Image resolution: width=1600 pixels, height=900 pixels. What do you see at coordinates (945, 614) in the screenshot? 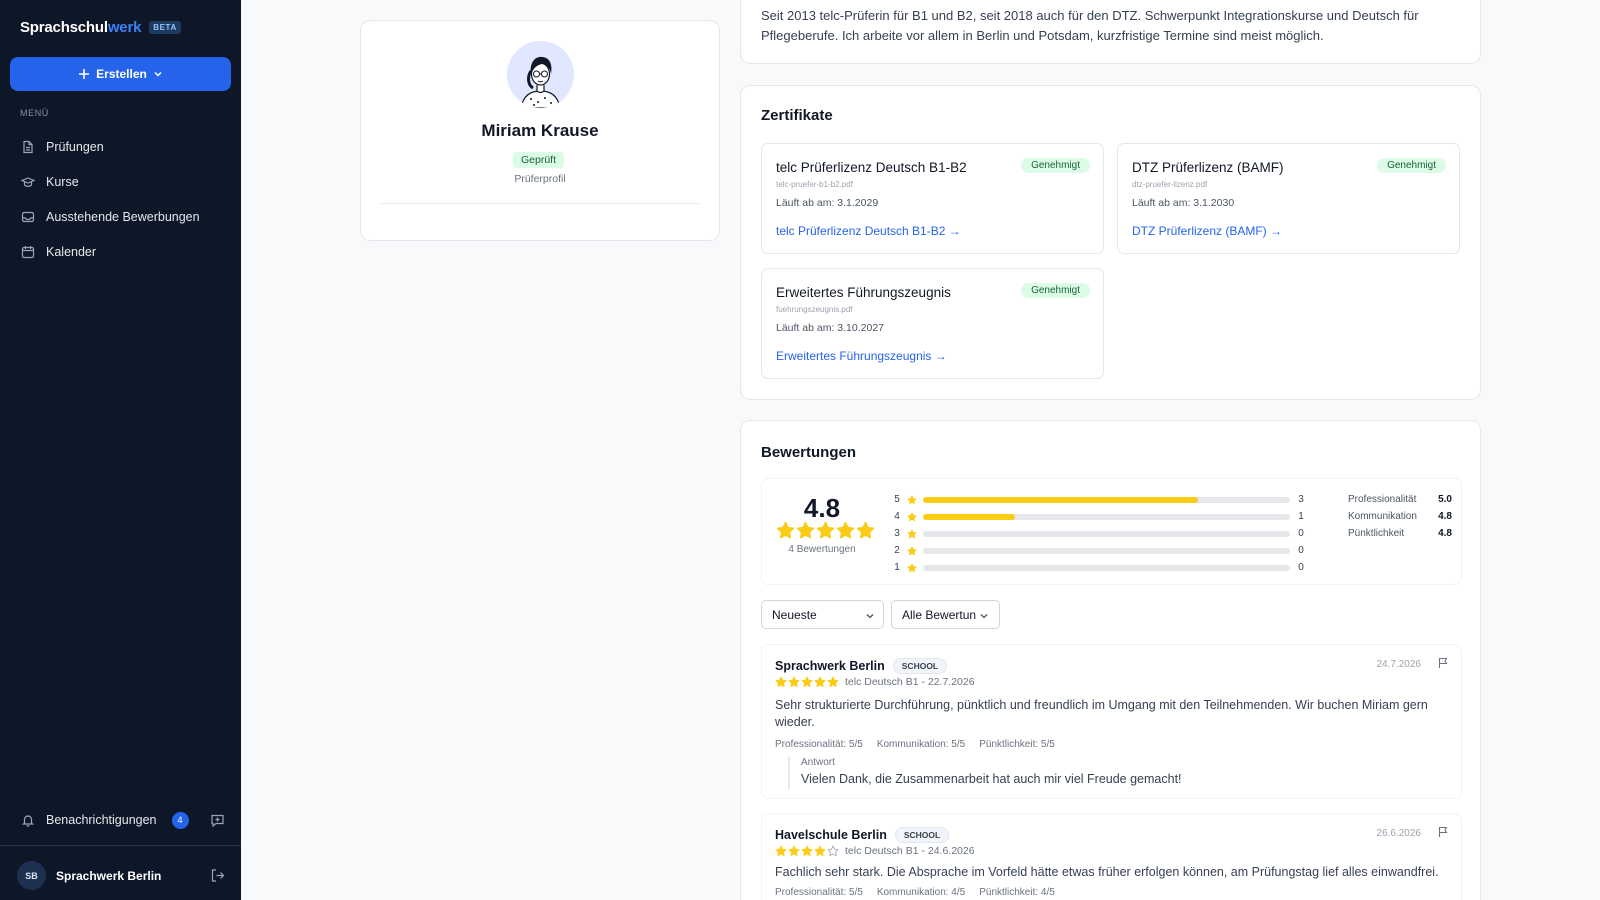
I see `filter-select: Alle Bewertun` at bounding box center [945, 614].